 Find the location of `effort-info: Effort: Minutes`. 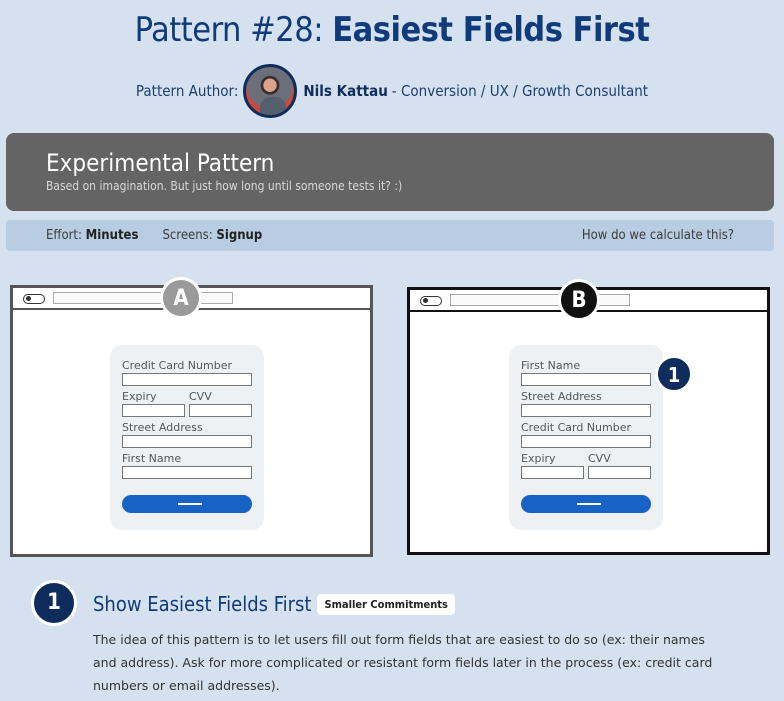

effort-info: Effort: Minutes is located at coordinates (92, 235).